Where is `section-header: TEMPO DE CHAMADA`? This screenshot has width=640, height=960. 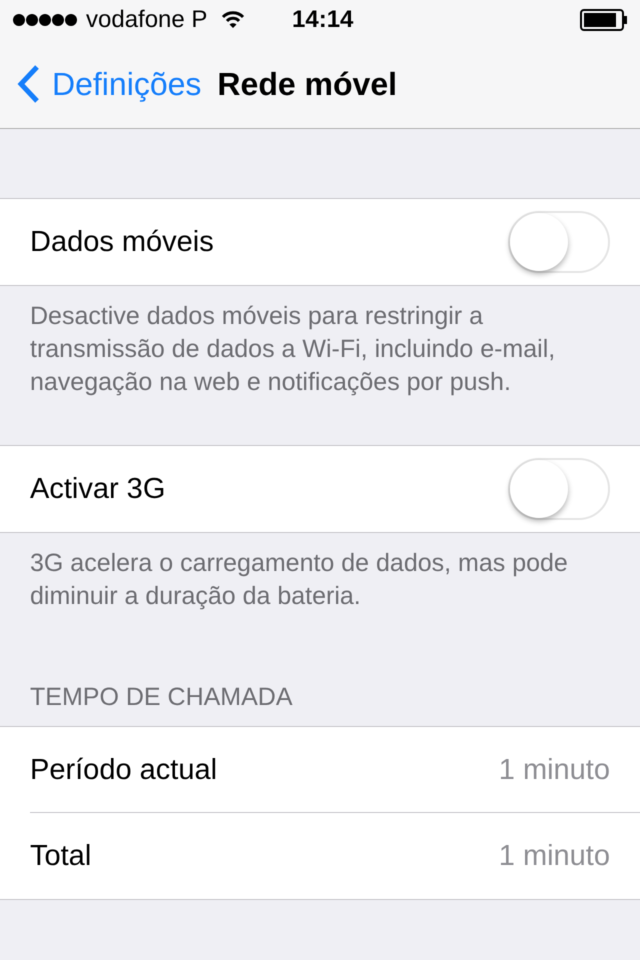
section-header: TEMPO DE CHAMADA is located at coordinates (161, 697).